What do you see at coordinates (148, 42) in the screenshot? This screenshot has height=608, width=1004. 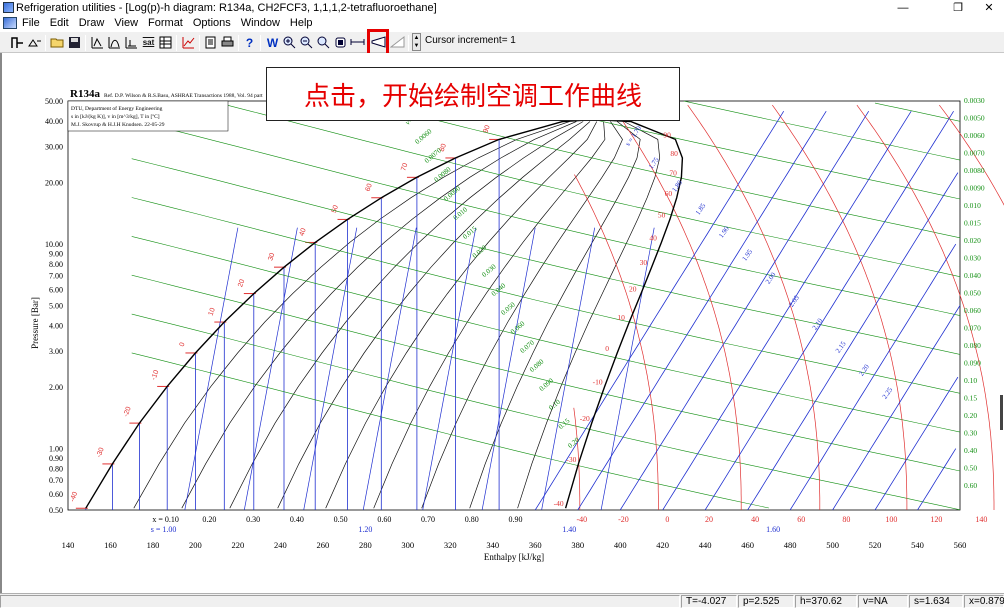 I see `sat-table-icon: sat` at bounding box center [148, 42].